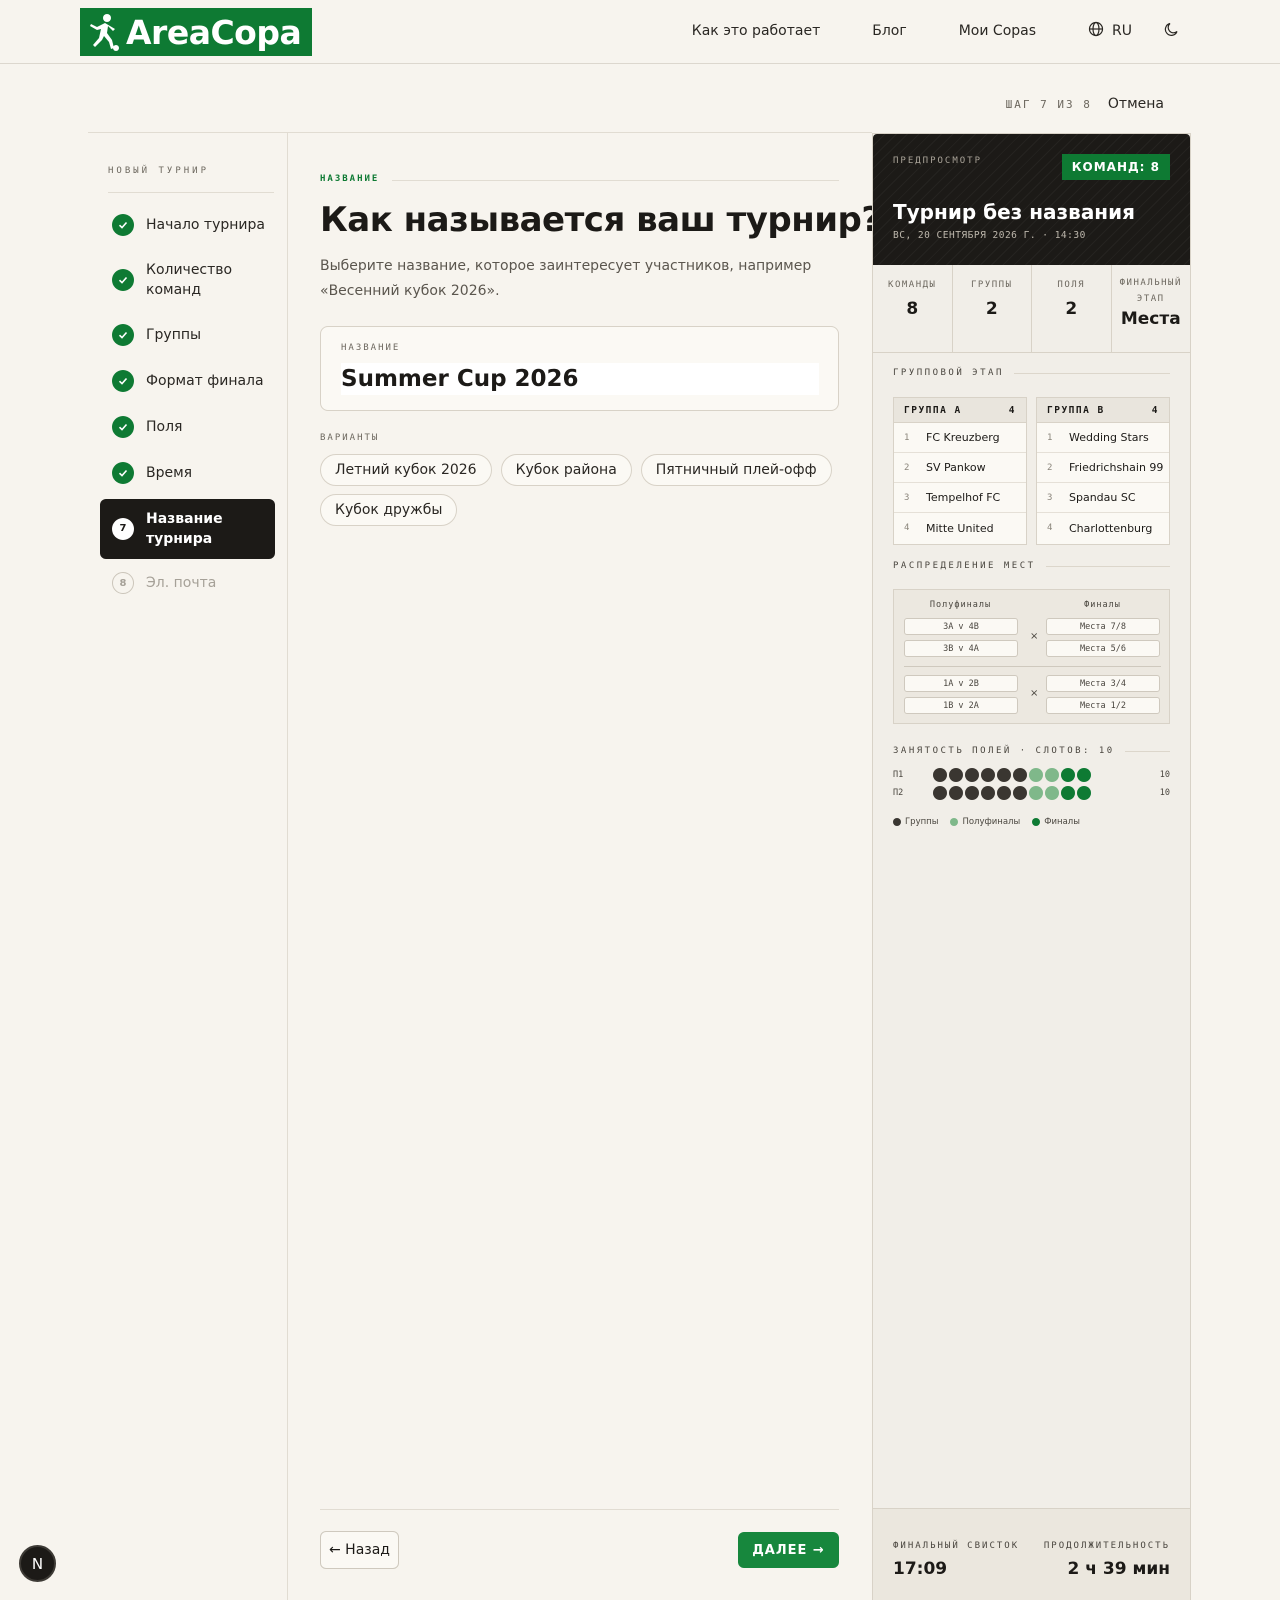 The width and height of the screenshot is (1280, 1600). What do you see at coordinates (1031, 751) in the screenshot?
I see `field-occupancy-label: ЗАНЯТОСТЬ ПОЛЕЙ · СЛОТОВ: 10` at bounding box center [1031, 751].